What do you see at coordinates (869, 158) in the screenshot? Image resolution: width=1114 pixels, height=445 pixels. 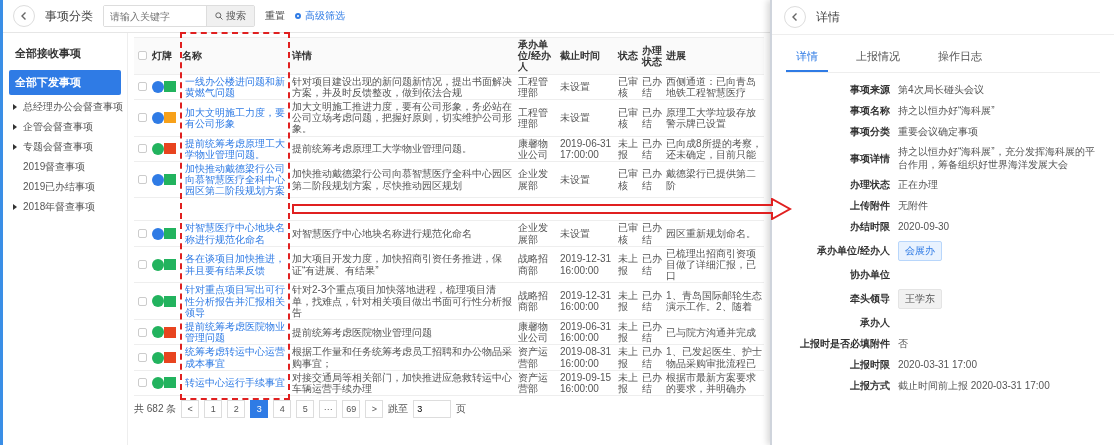 I see `field-label: 事项详情` at bounding box center [869, 158].